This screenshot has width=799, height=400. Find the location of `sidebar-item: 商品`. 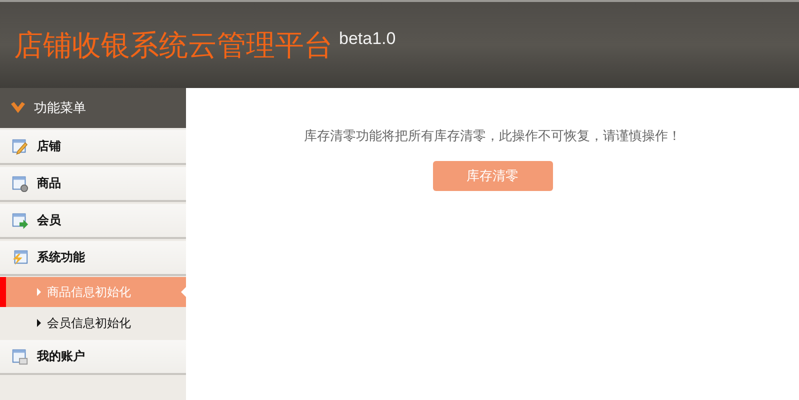

sidebar-item: 商品 is located at coordinates (93, 184).